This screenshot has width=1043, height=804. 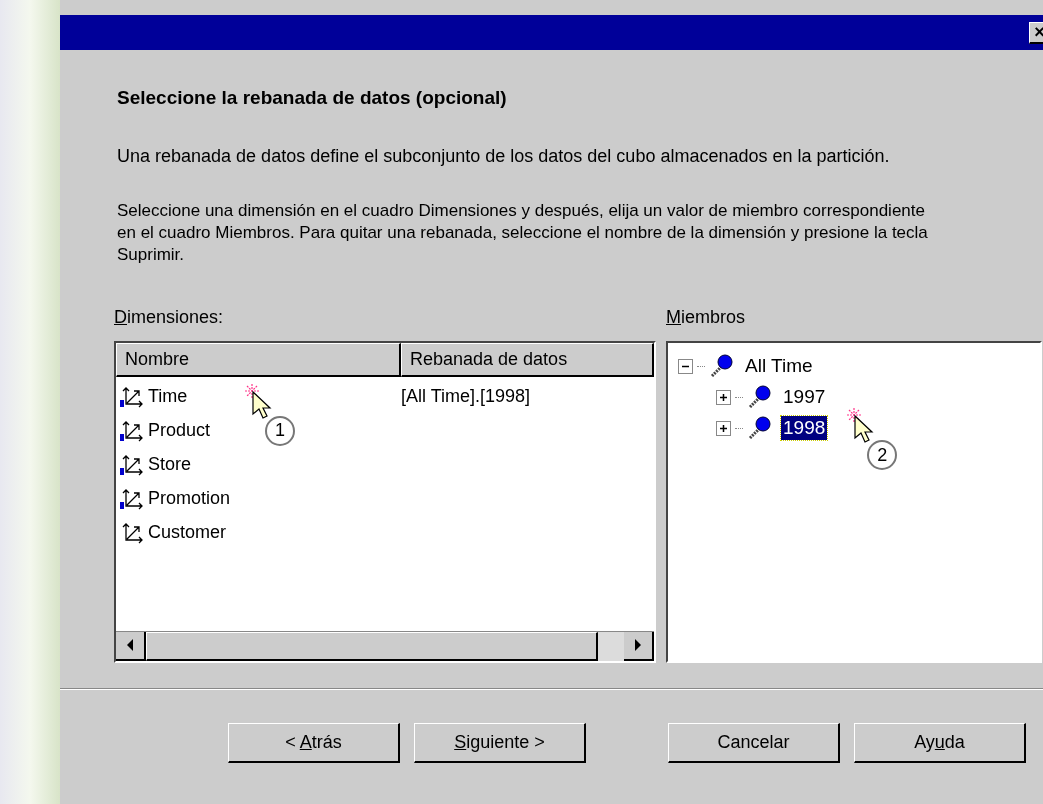 What do you see at coordinates (258, 359) in the screenshot?
I see `column-header: Nombre` at bounding box center [258, 359].